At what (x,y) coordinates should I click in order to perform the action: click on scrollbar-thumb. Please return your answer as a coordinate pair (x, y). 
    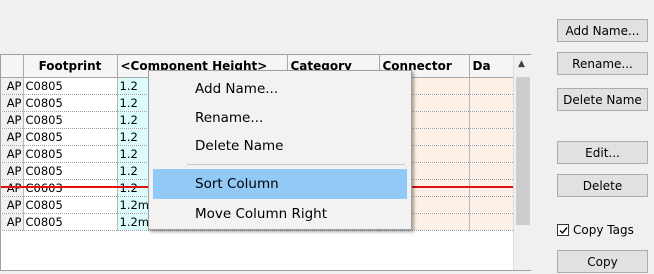
    Looking at the image, I should click on (523, 151).